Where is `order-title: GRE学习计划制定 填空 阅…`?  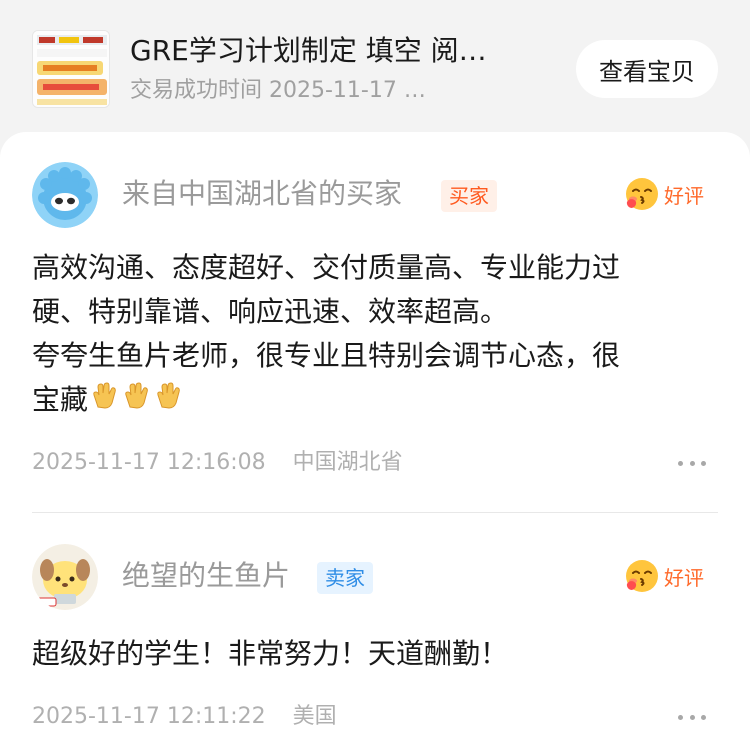
order-title: GRE学习计划制定 填空 阅… is located at coordinates (340, 51).